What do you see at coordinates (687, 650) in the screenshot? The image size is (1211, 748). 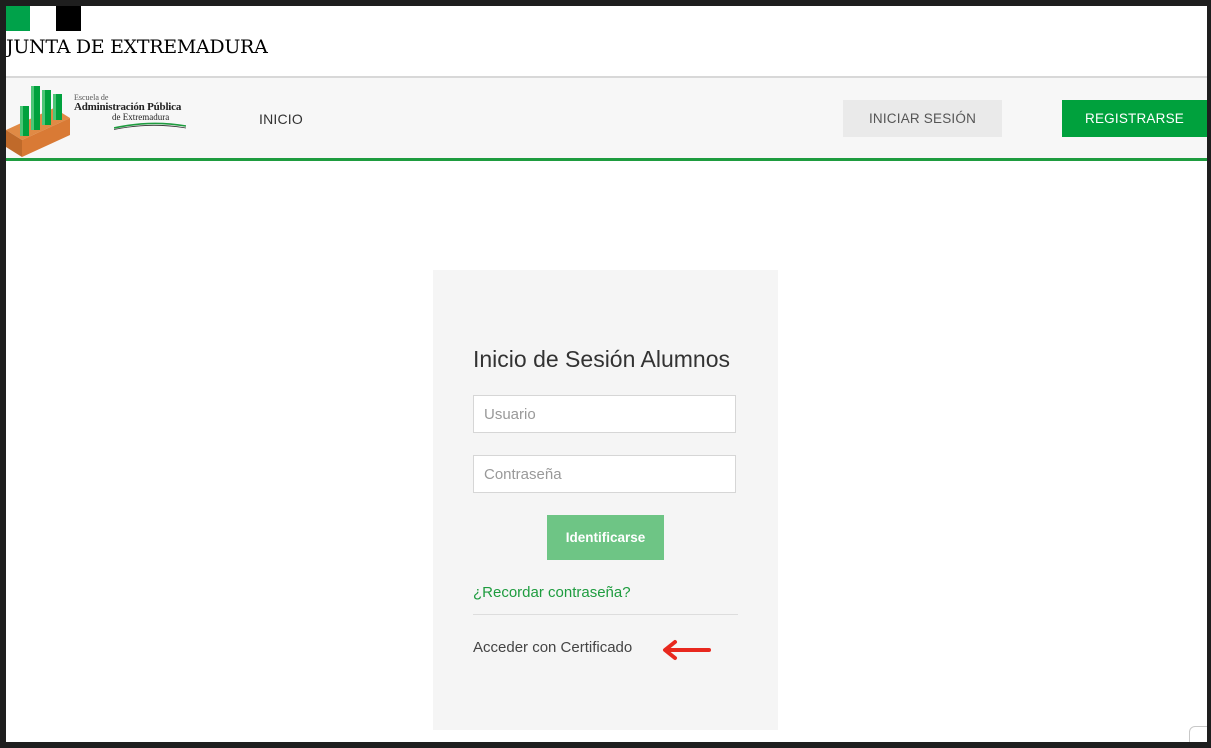 I see `arrow-left-icon` at bounding box center [687, 650].